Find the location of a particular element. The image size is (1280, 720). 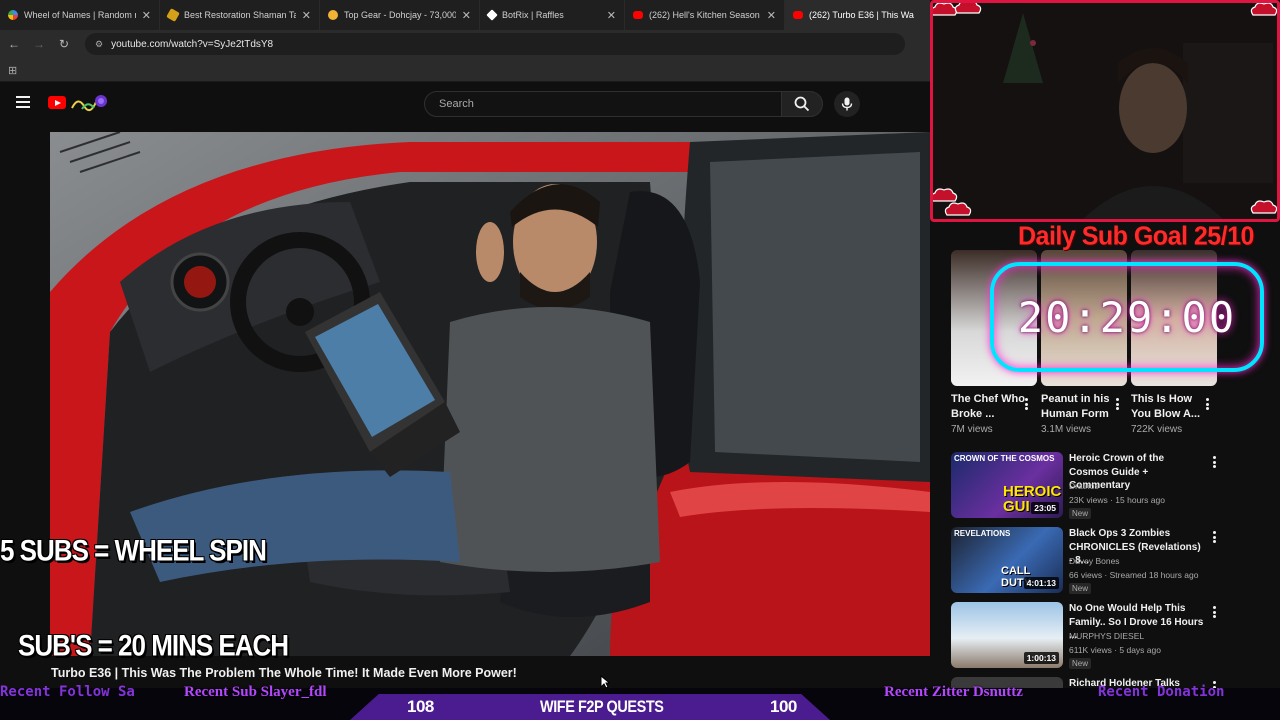

search-icon is located at coordinates (802, 104).